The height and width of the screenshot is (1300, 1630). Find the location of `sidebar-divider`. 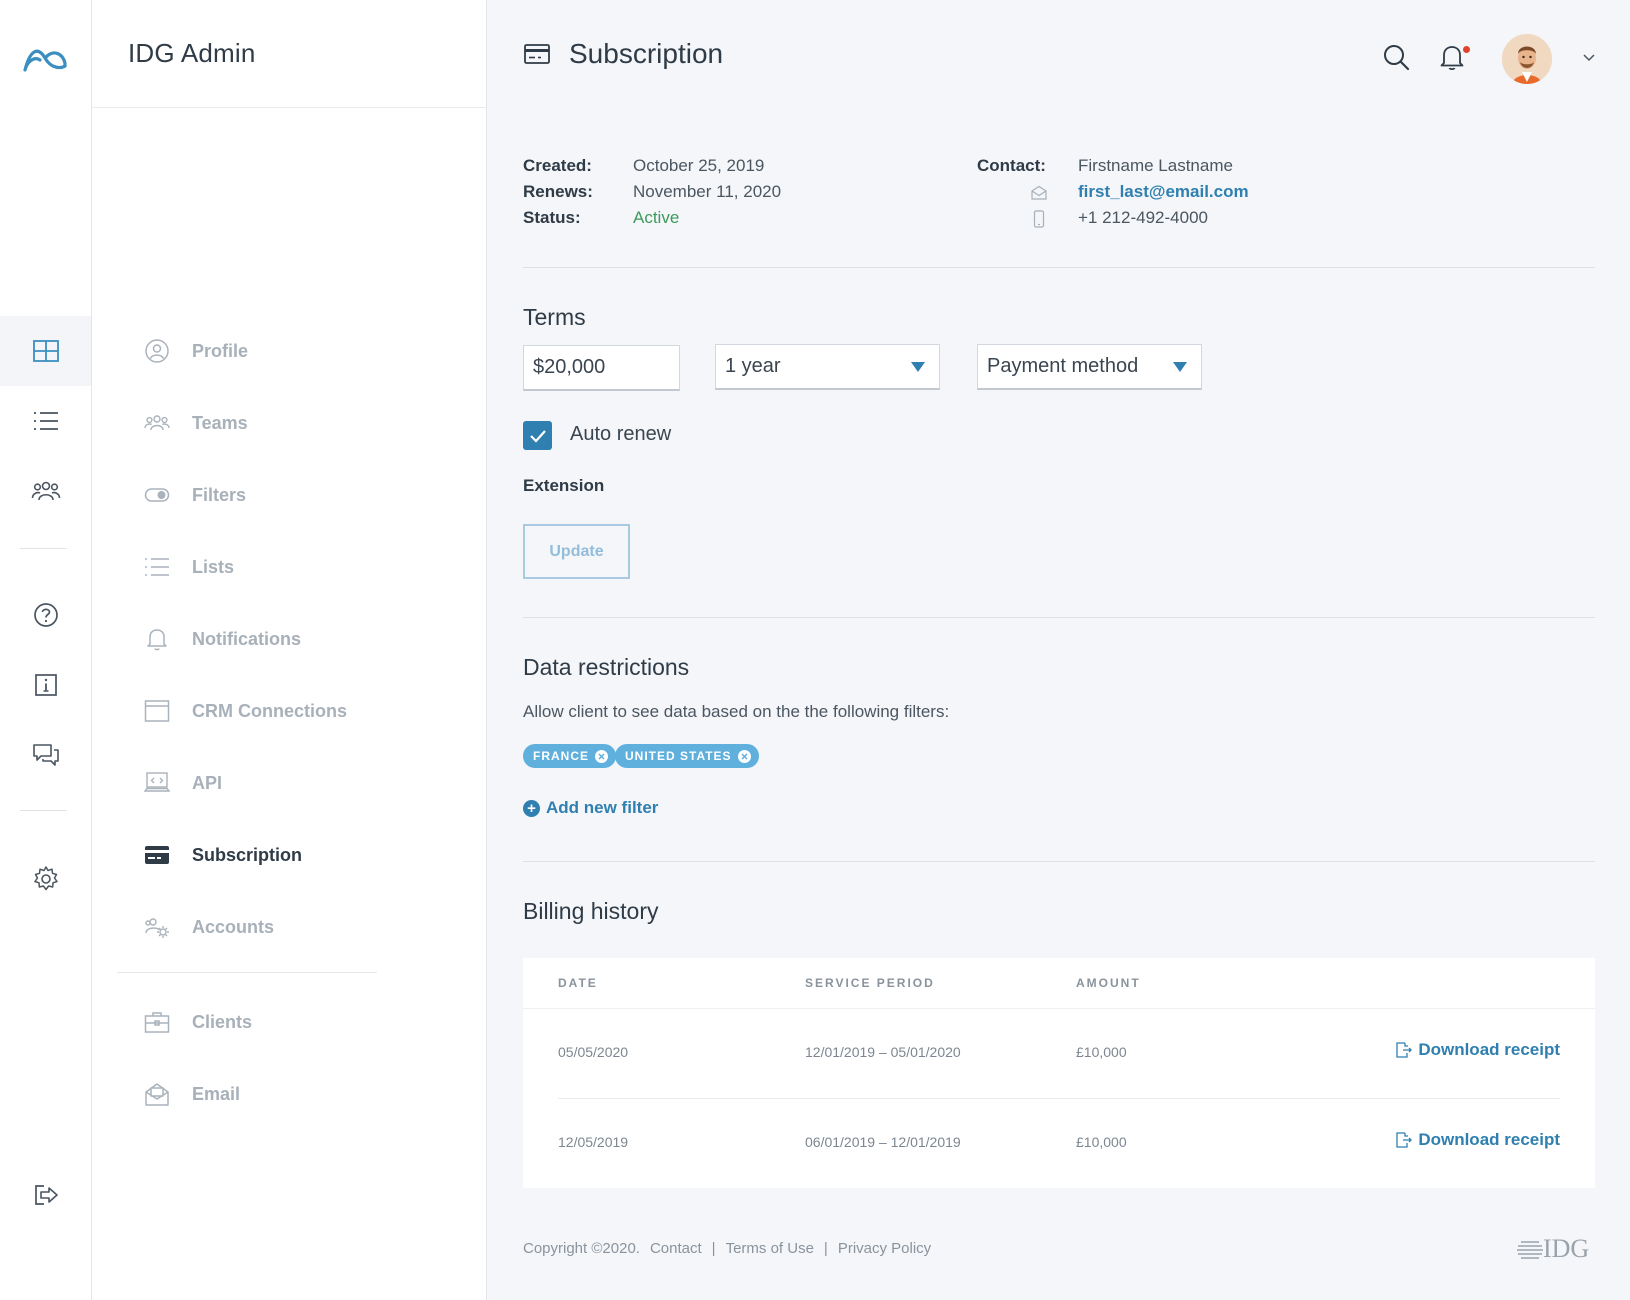

sidebar-divider is located at coordinates (247, 972).